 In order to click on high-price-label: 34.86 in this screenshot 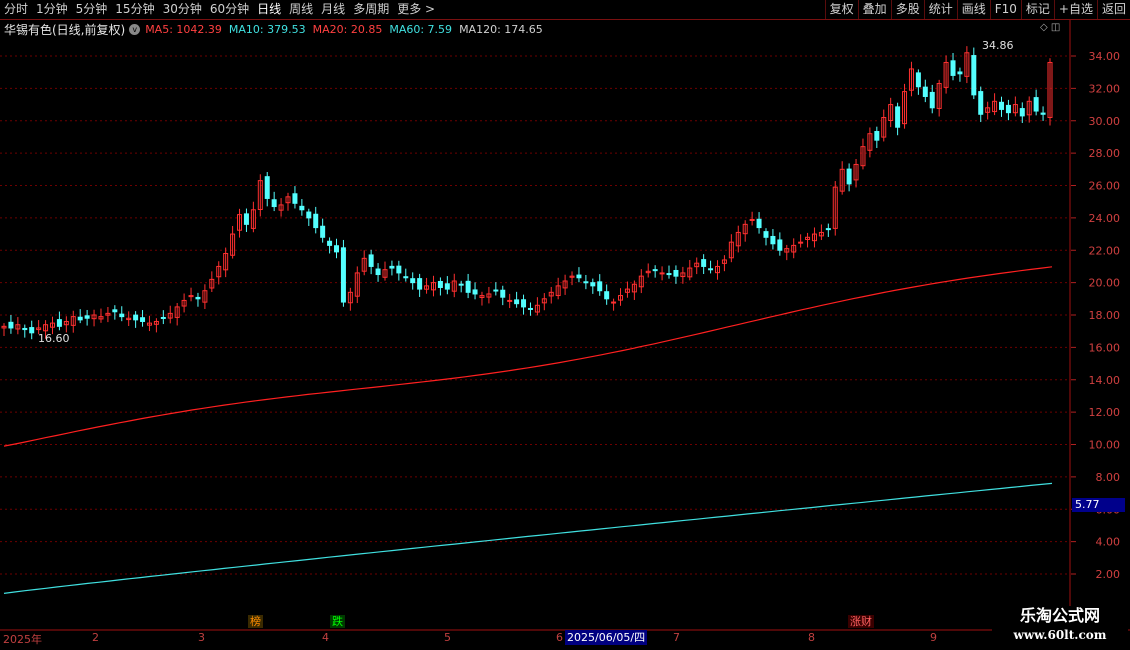, I will do `click(998, 45)`.